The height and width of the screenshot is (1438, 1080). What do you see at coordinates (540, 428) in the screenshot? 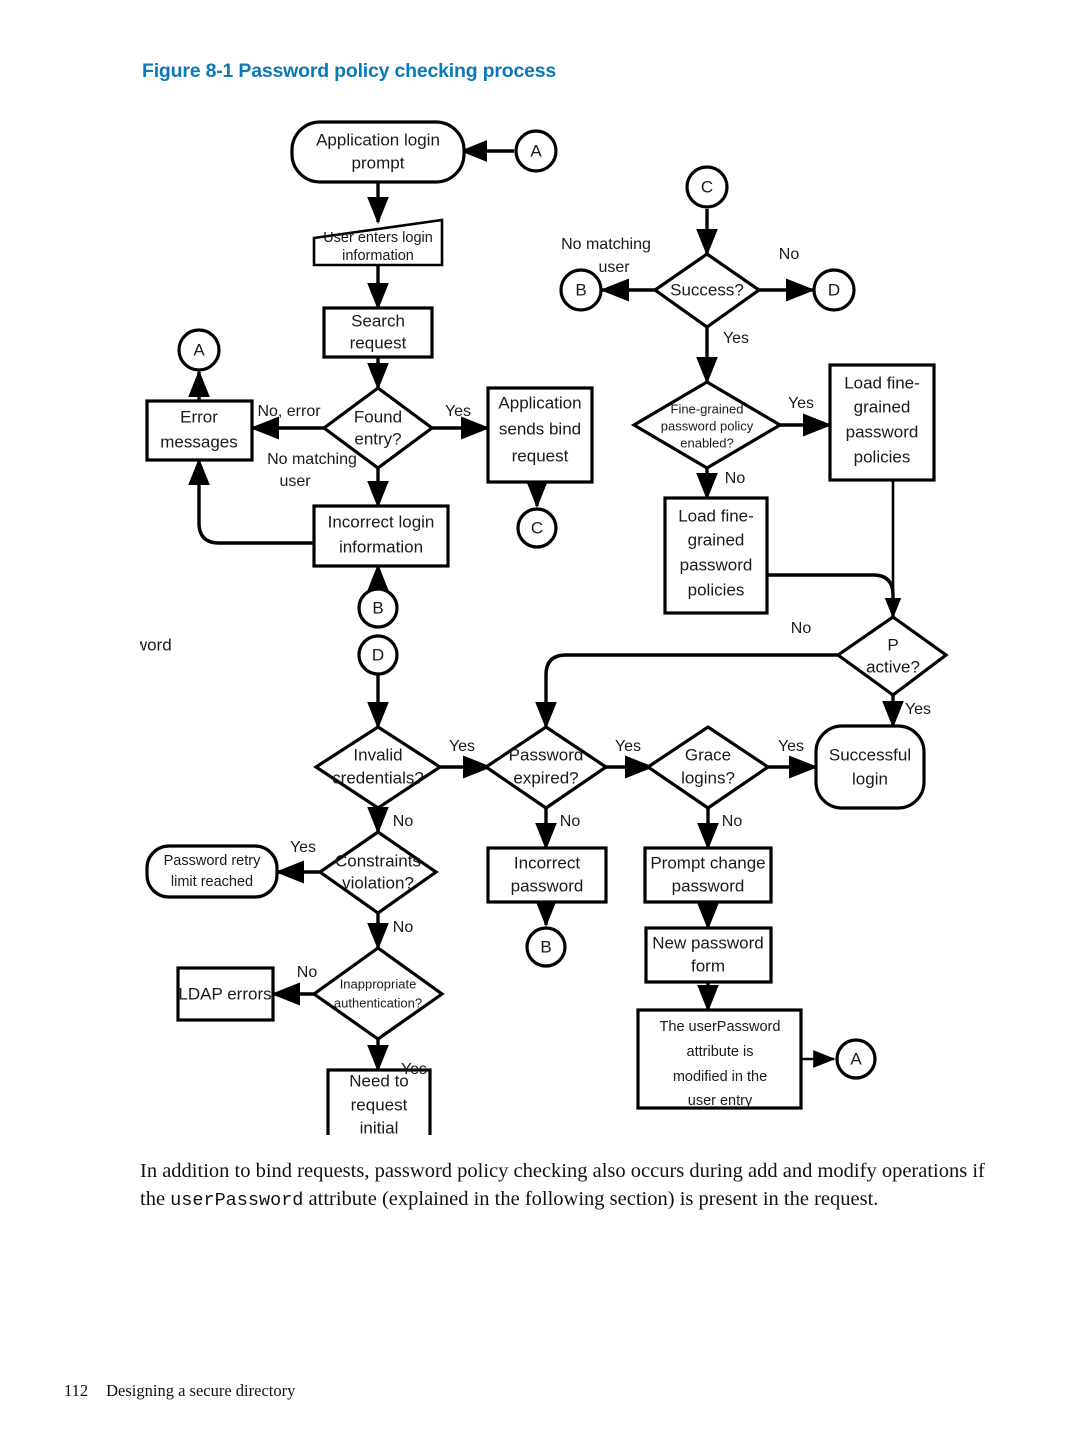
I see `node-label: sends bind` at bounding box center [540, 428].